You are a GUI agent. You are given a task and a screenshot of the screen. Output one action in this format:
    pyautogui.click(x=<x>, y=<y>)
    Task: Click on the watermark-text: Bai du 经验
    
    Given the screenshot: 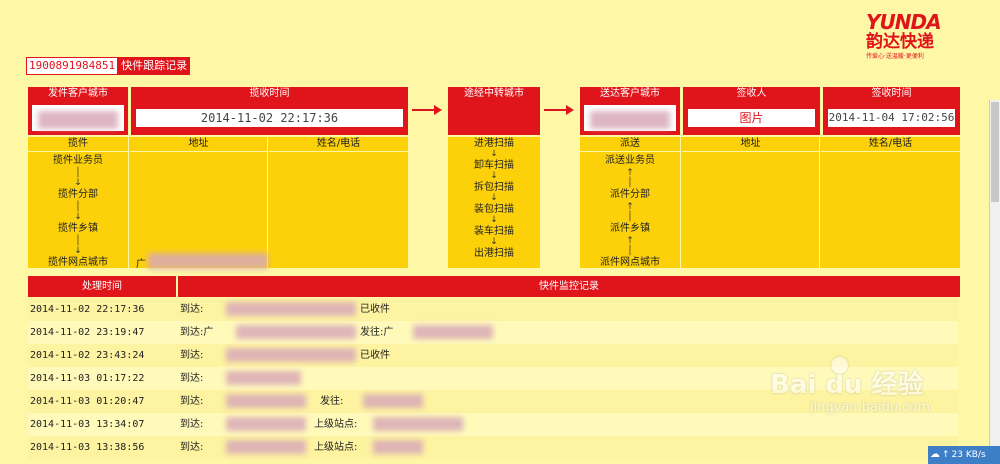 What is the action you would take?
    pyautogui.click(x=847, y=385)
    